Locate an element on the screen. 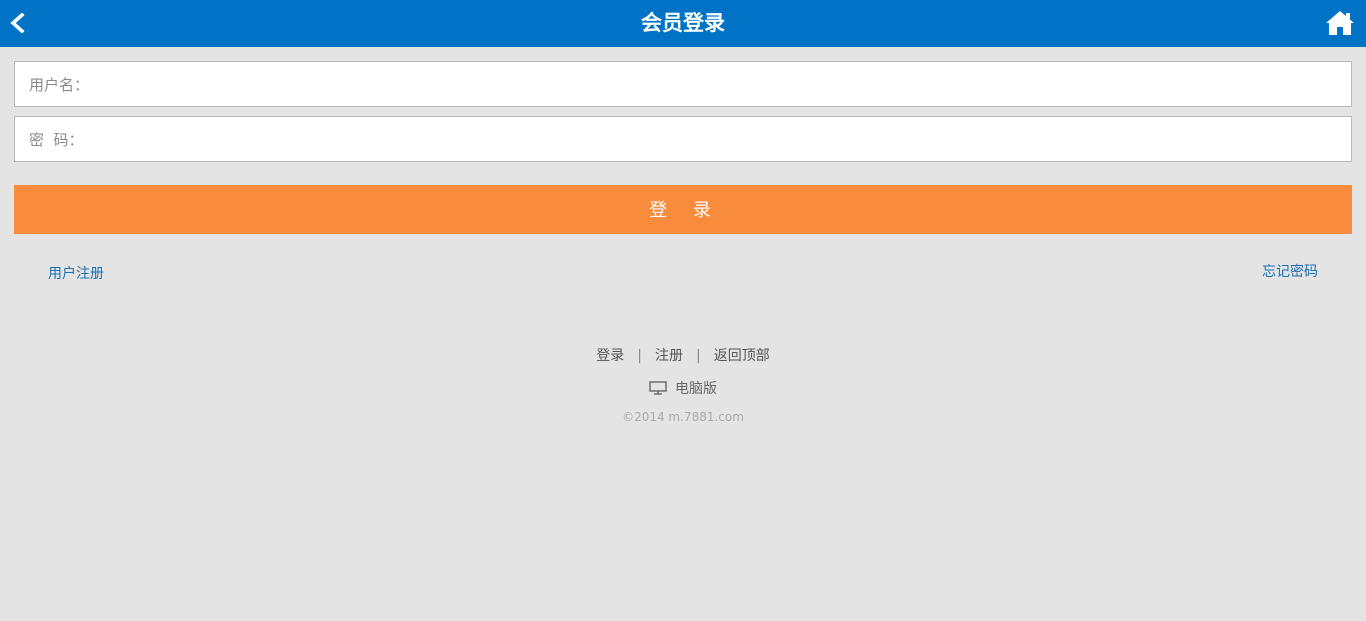 The image size is (1366, 621). home-button is located at coordinates (1340, 23).